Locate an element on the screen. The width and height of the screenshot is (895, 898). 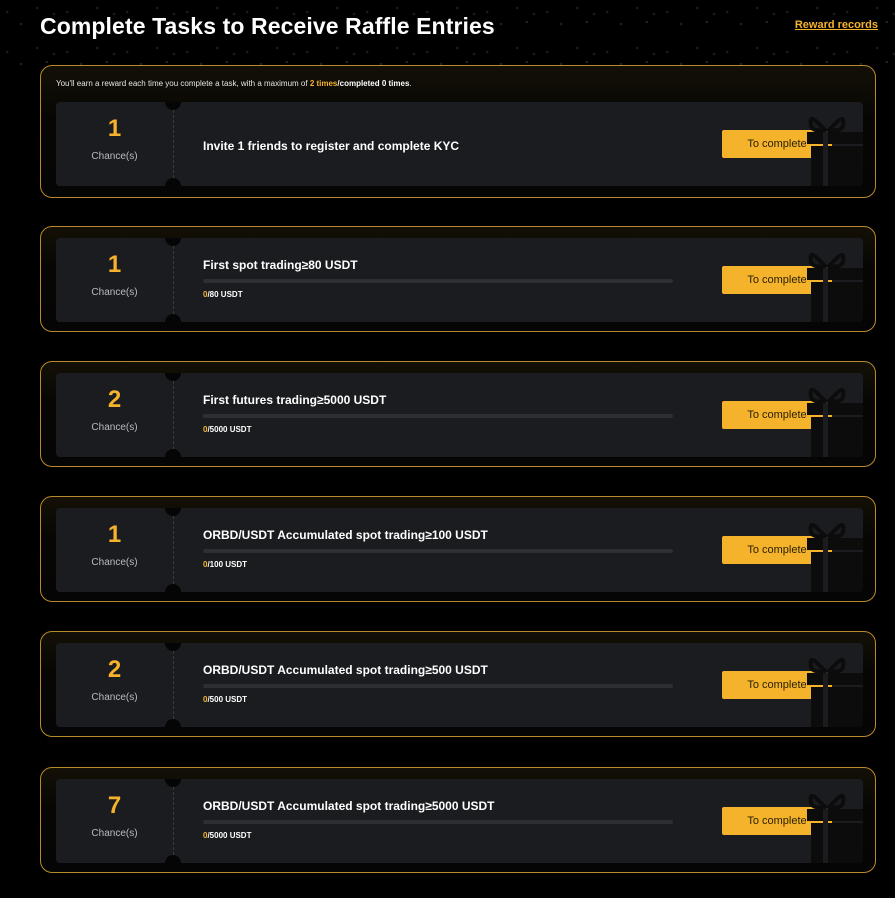
progress-text: 0/80 USDT is located at coordinates (223, 294).